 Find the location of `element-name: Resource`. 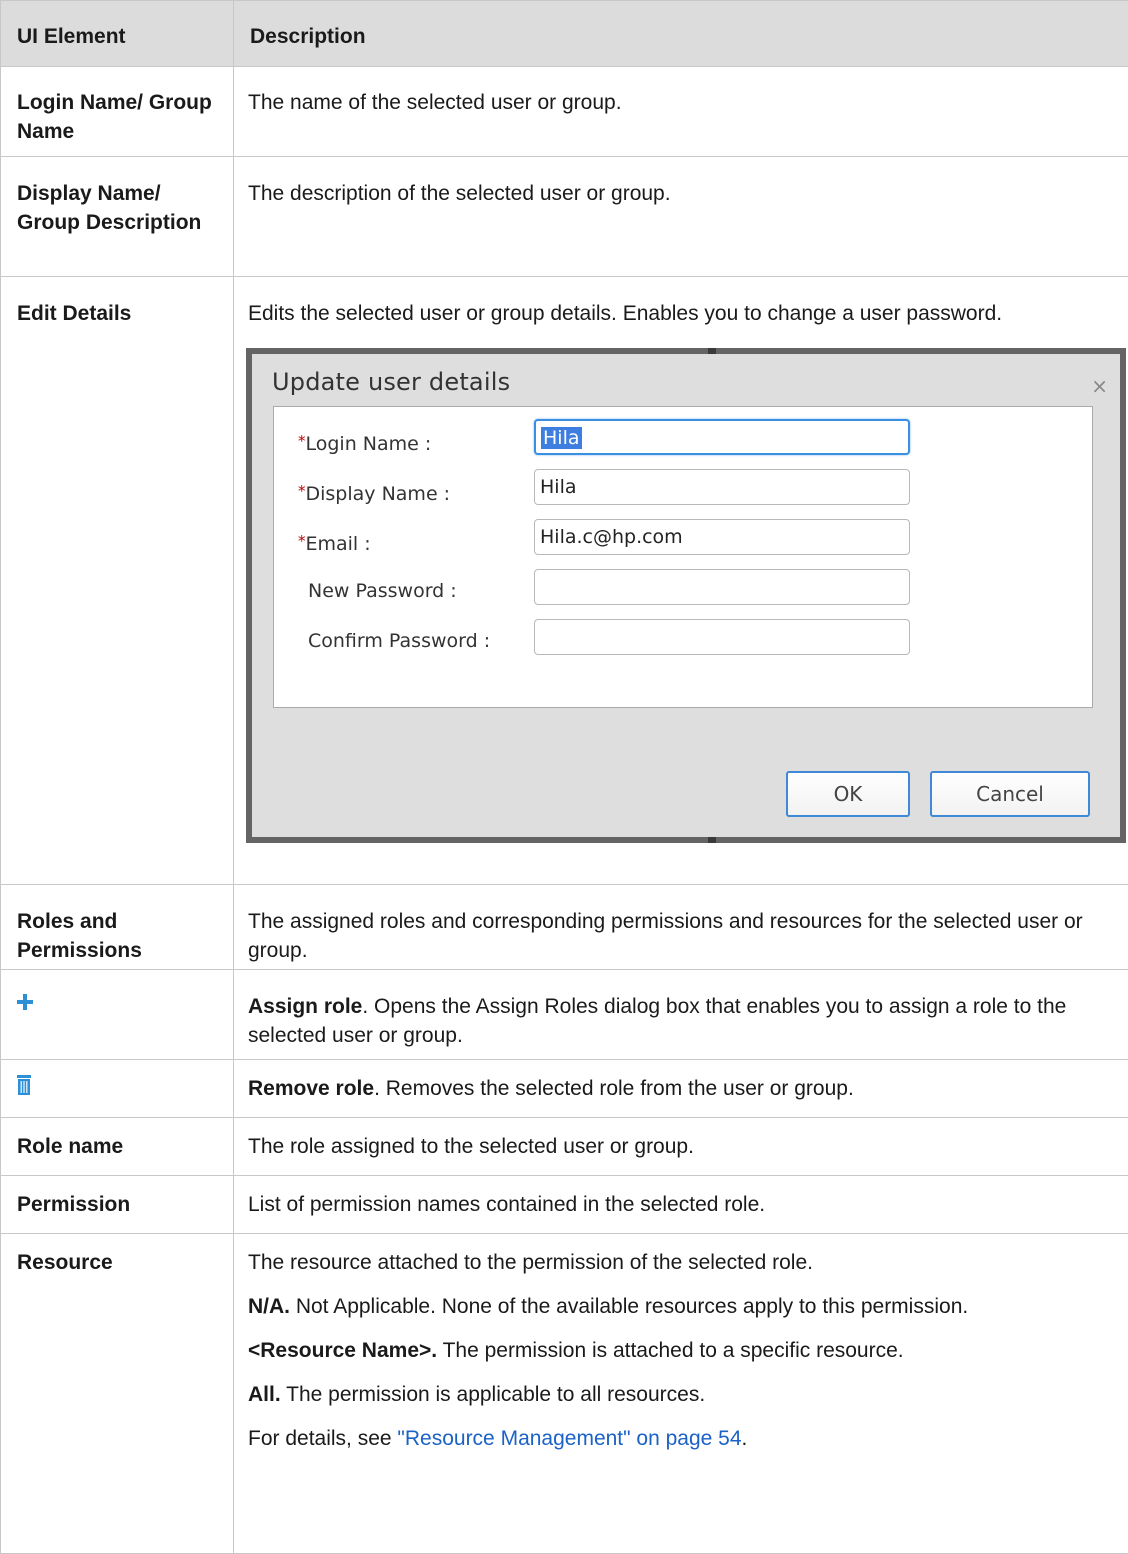

element-name: Resource is located at coordinates (117, 1255).